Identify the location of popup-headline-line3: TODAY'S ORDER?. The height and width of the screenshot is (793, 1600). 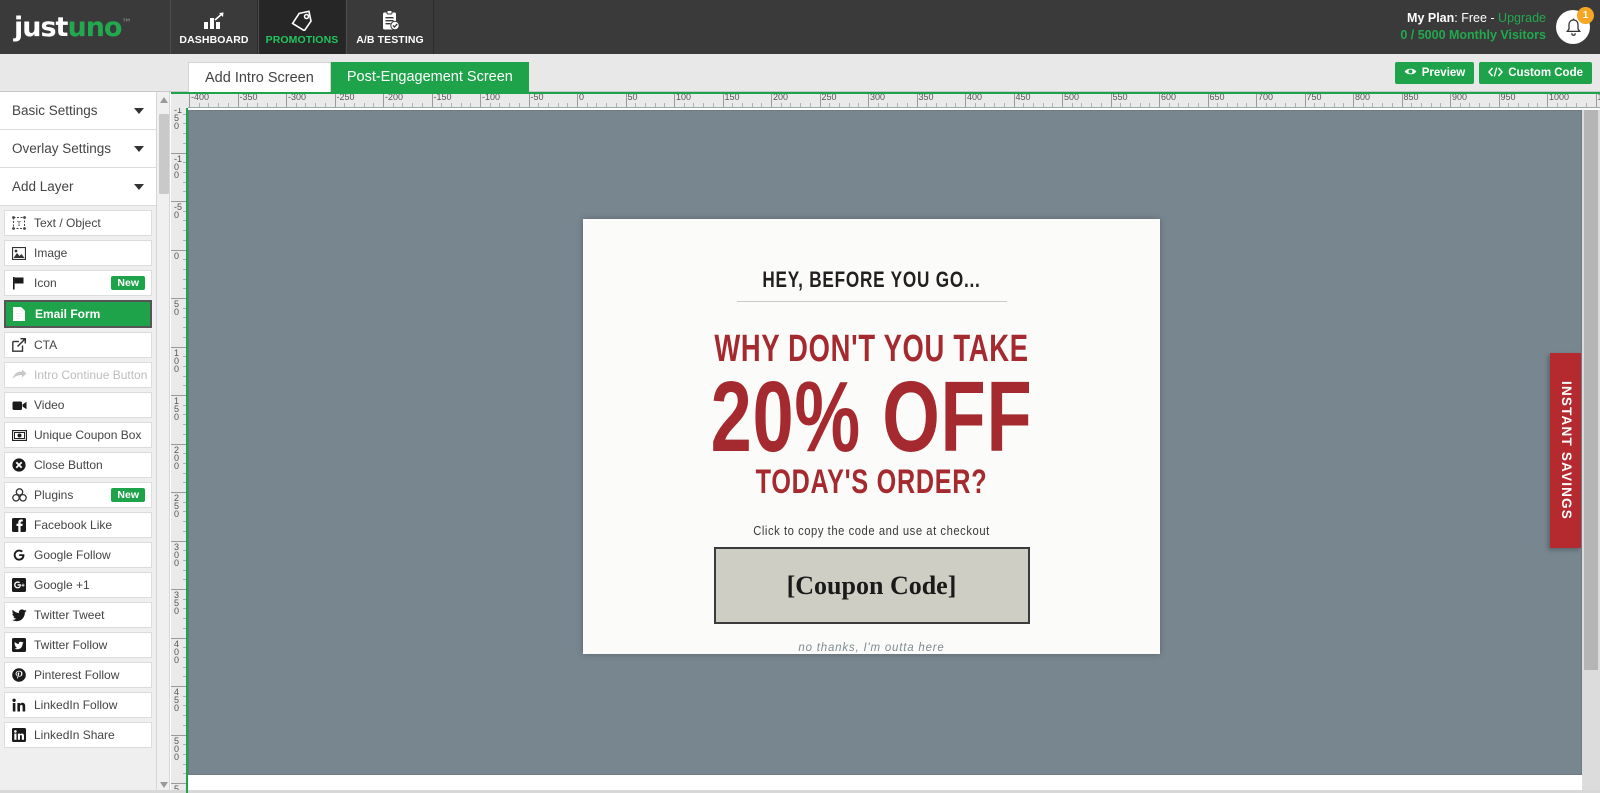
(871, 482).